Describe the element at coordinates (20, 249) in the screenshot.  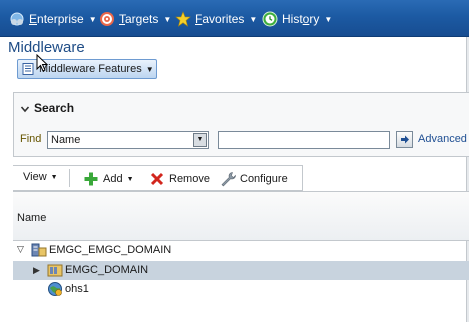
I see `disclosure-expanded-icon: ▽` at that location.